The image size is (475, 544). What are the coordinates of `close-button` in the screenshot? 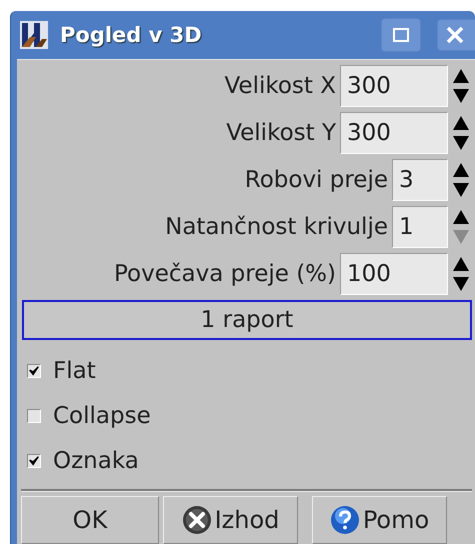 It's located at (456, 35).